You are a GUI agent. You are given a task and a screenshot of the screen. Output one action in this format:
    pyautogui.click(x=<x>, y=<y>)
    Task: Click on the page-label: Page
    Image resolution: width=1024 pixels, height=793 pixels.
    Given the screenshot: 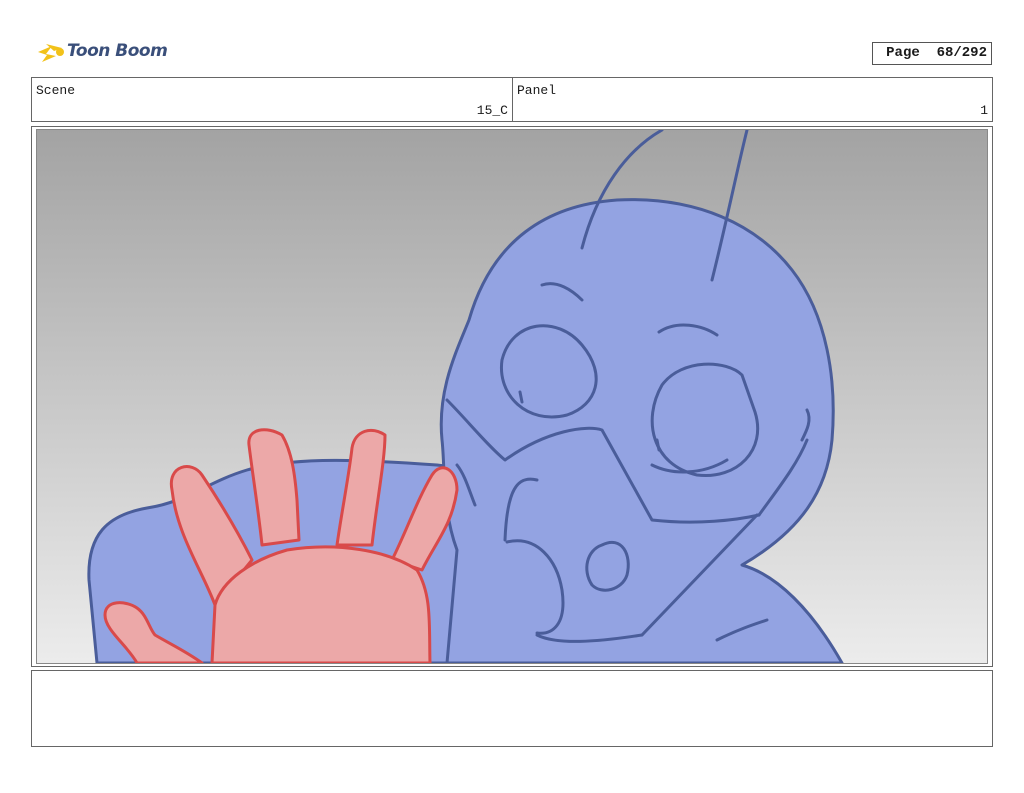 What is the action you would take?
    pyautogui.click(x=903, y=53)
    